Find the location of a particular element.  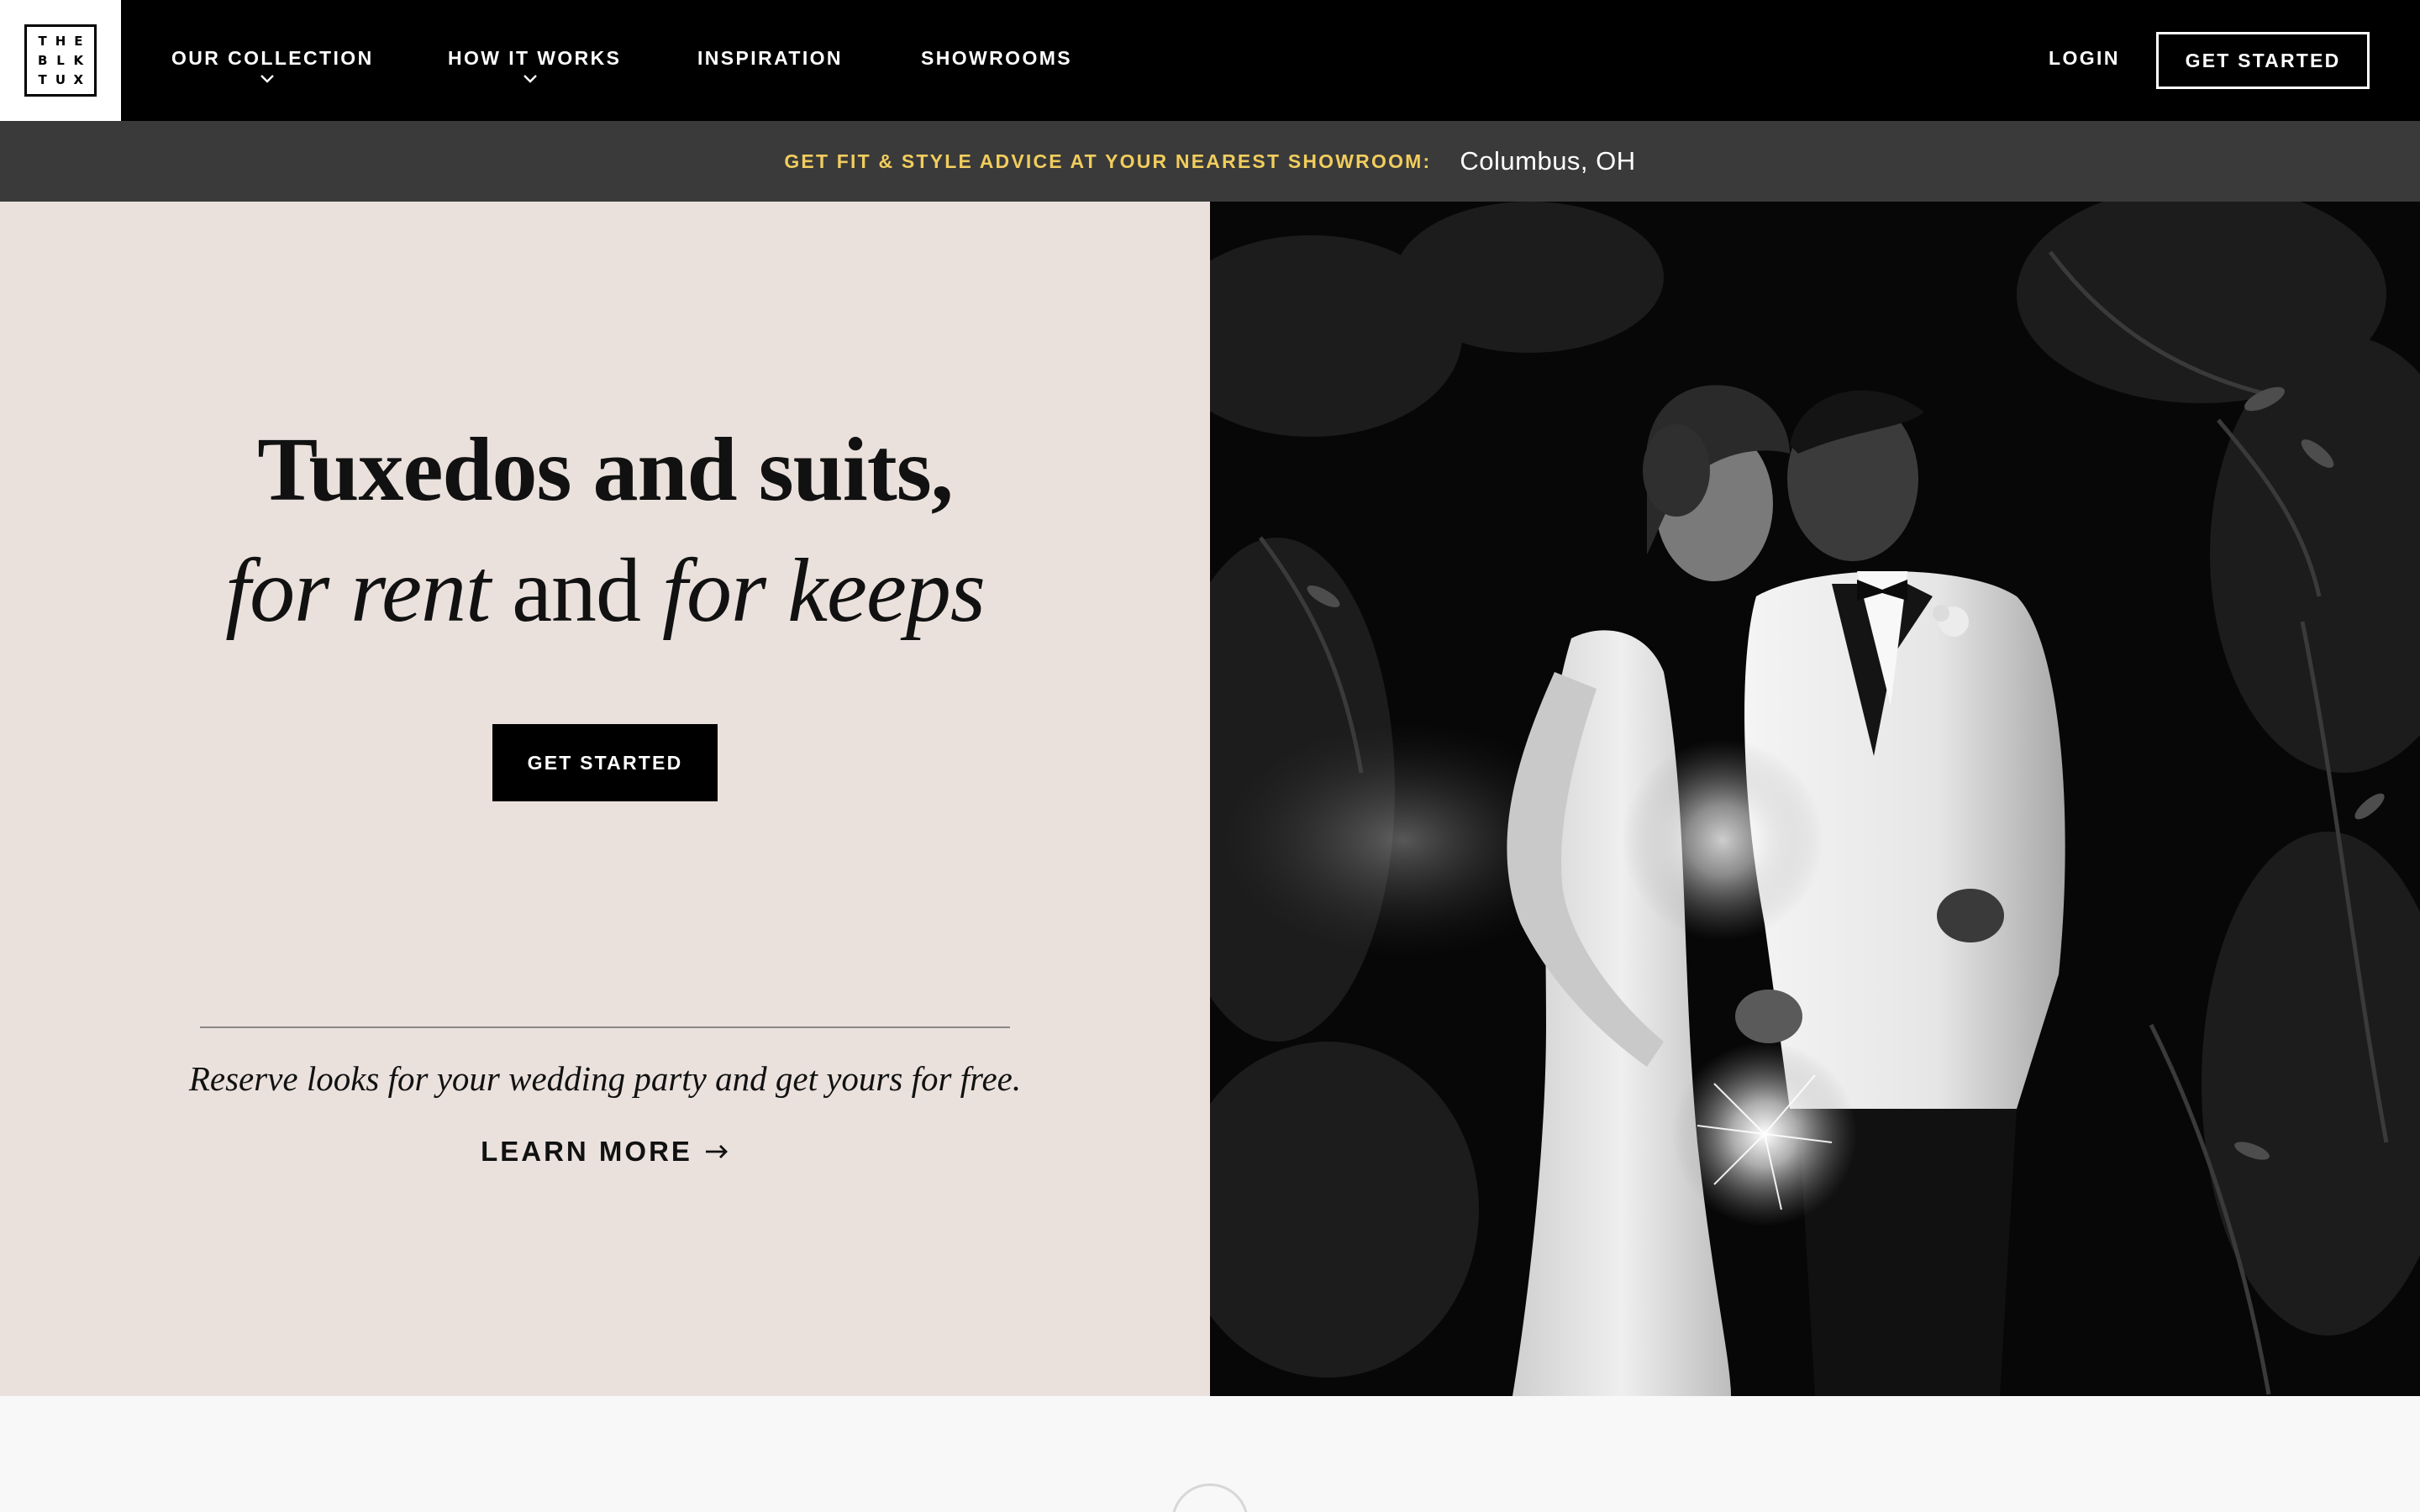

learn-more-label: LEARN MORE is located at coordinates (586, 1151).